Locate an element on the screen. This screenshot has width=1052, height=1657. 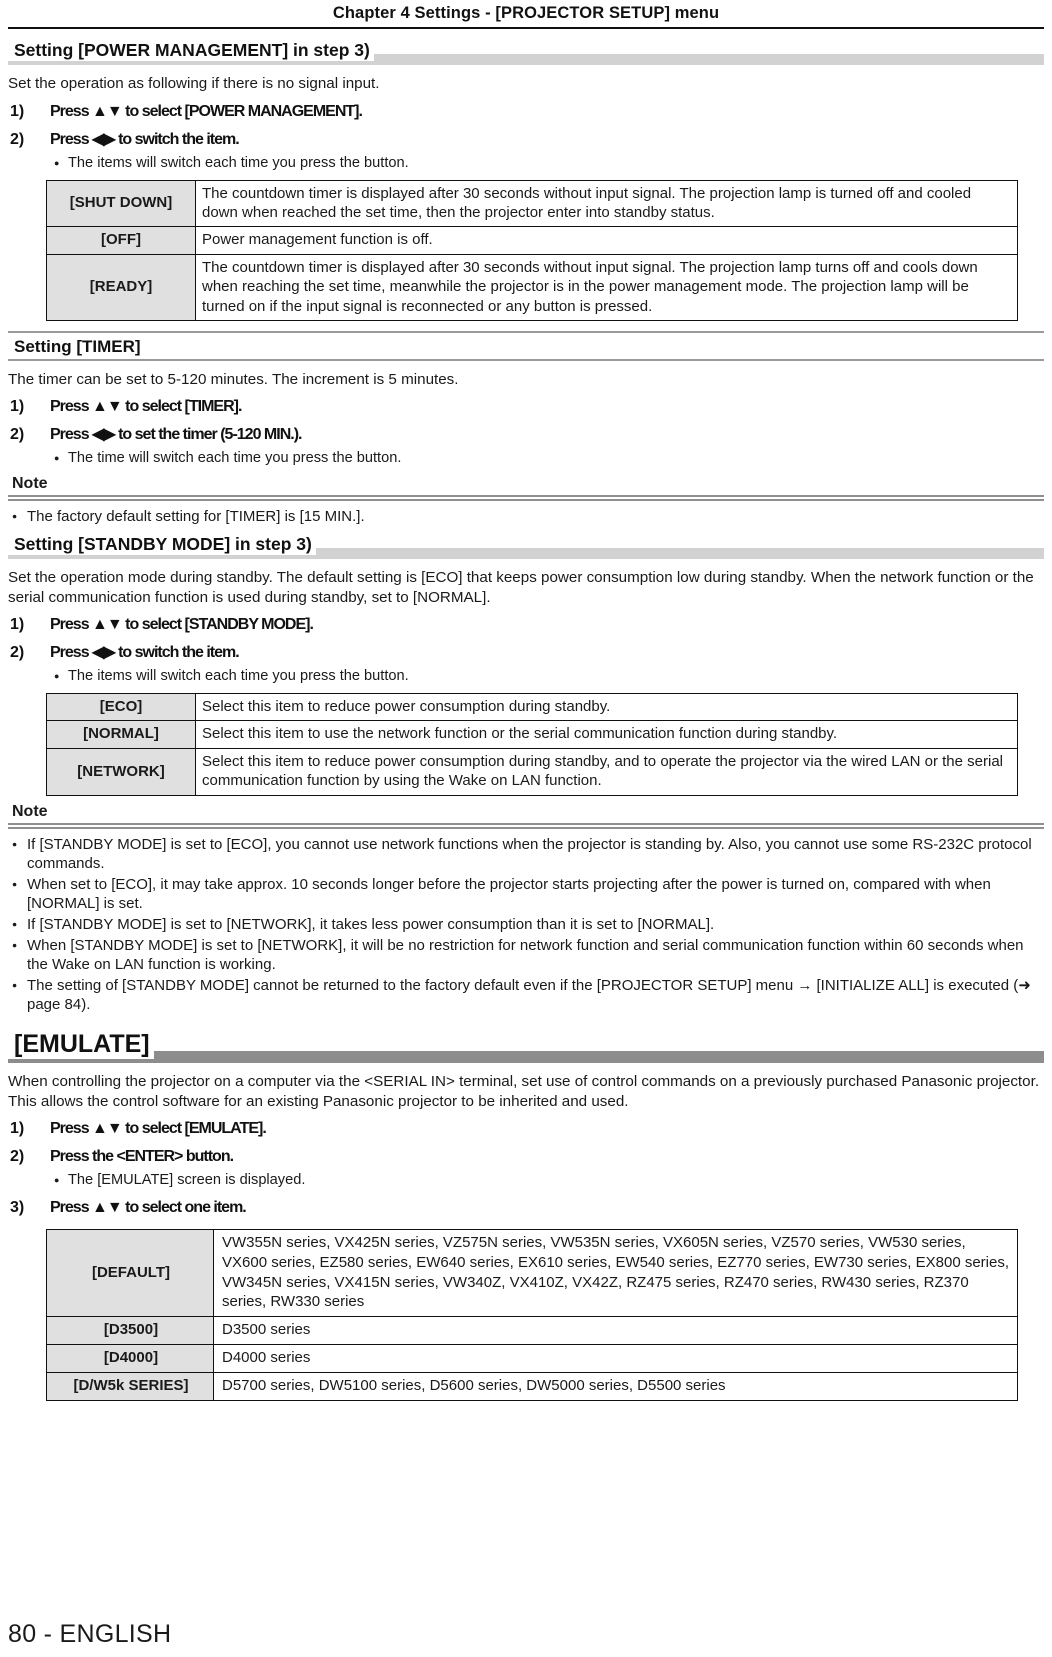
option-key: [ECO] is located at coordinates (121, 707).